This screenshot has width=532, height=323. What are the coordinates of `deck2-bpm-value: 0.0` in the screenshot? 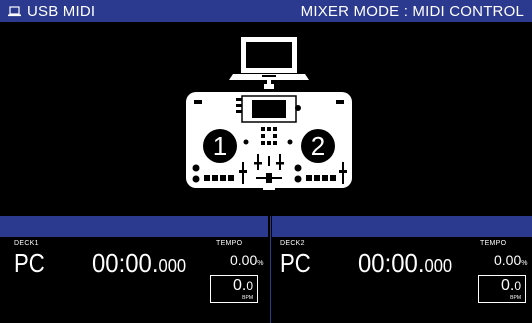 It's located at (511, 286).